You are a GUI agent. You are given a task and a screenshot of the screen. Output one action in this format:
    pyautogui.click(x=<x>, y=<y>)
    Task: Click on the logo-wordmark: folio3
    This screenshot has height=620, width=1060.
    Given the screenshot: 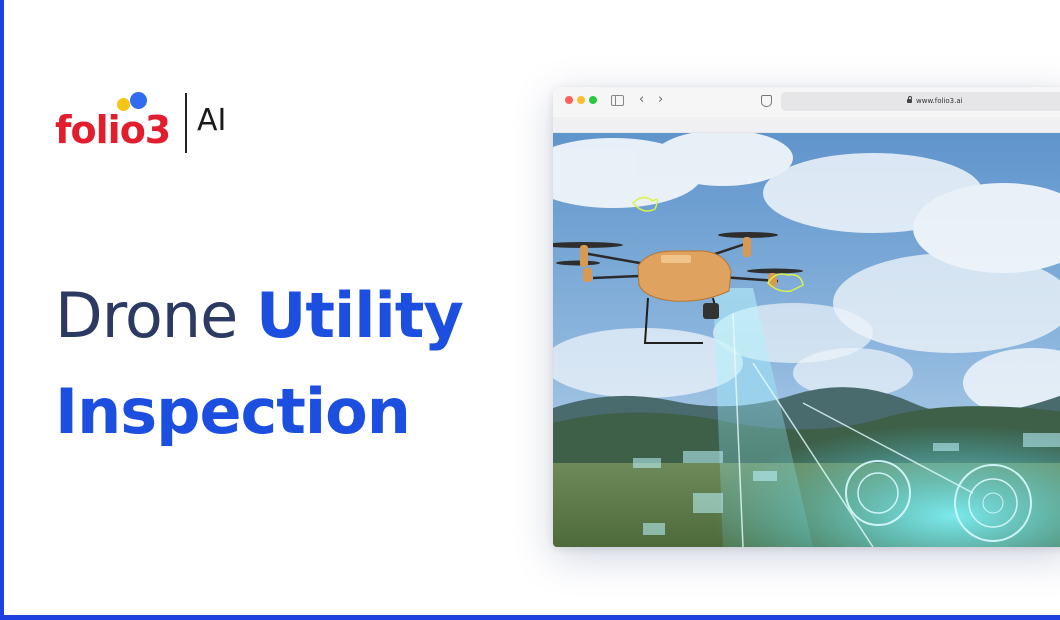 What is the action you would take?
    pyautogui.click(x=113, y=130)
    